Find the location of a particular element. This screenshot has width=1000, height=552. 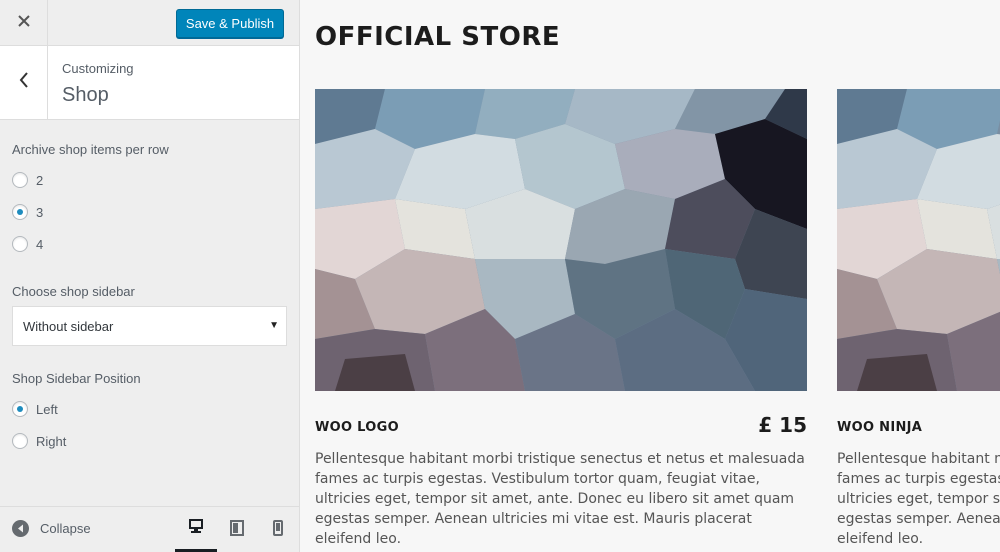

collapse-button: Collapse is located at coordinates (51, 528).